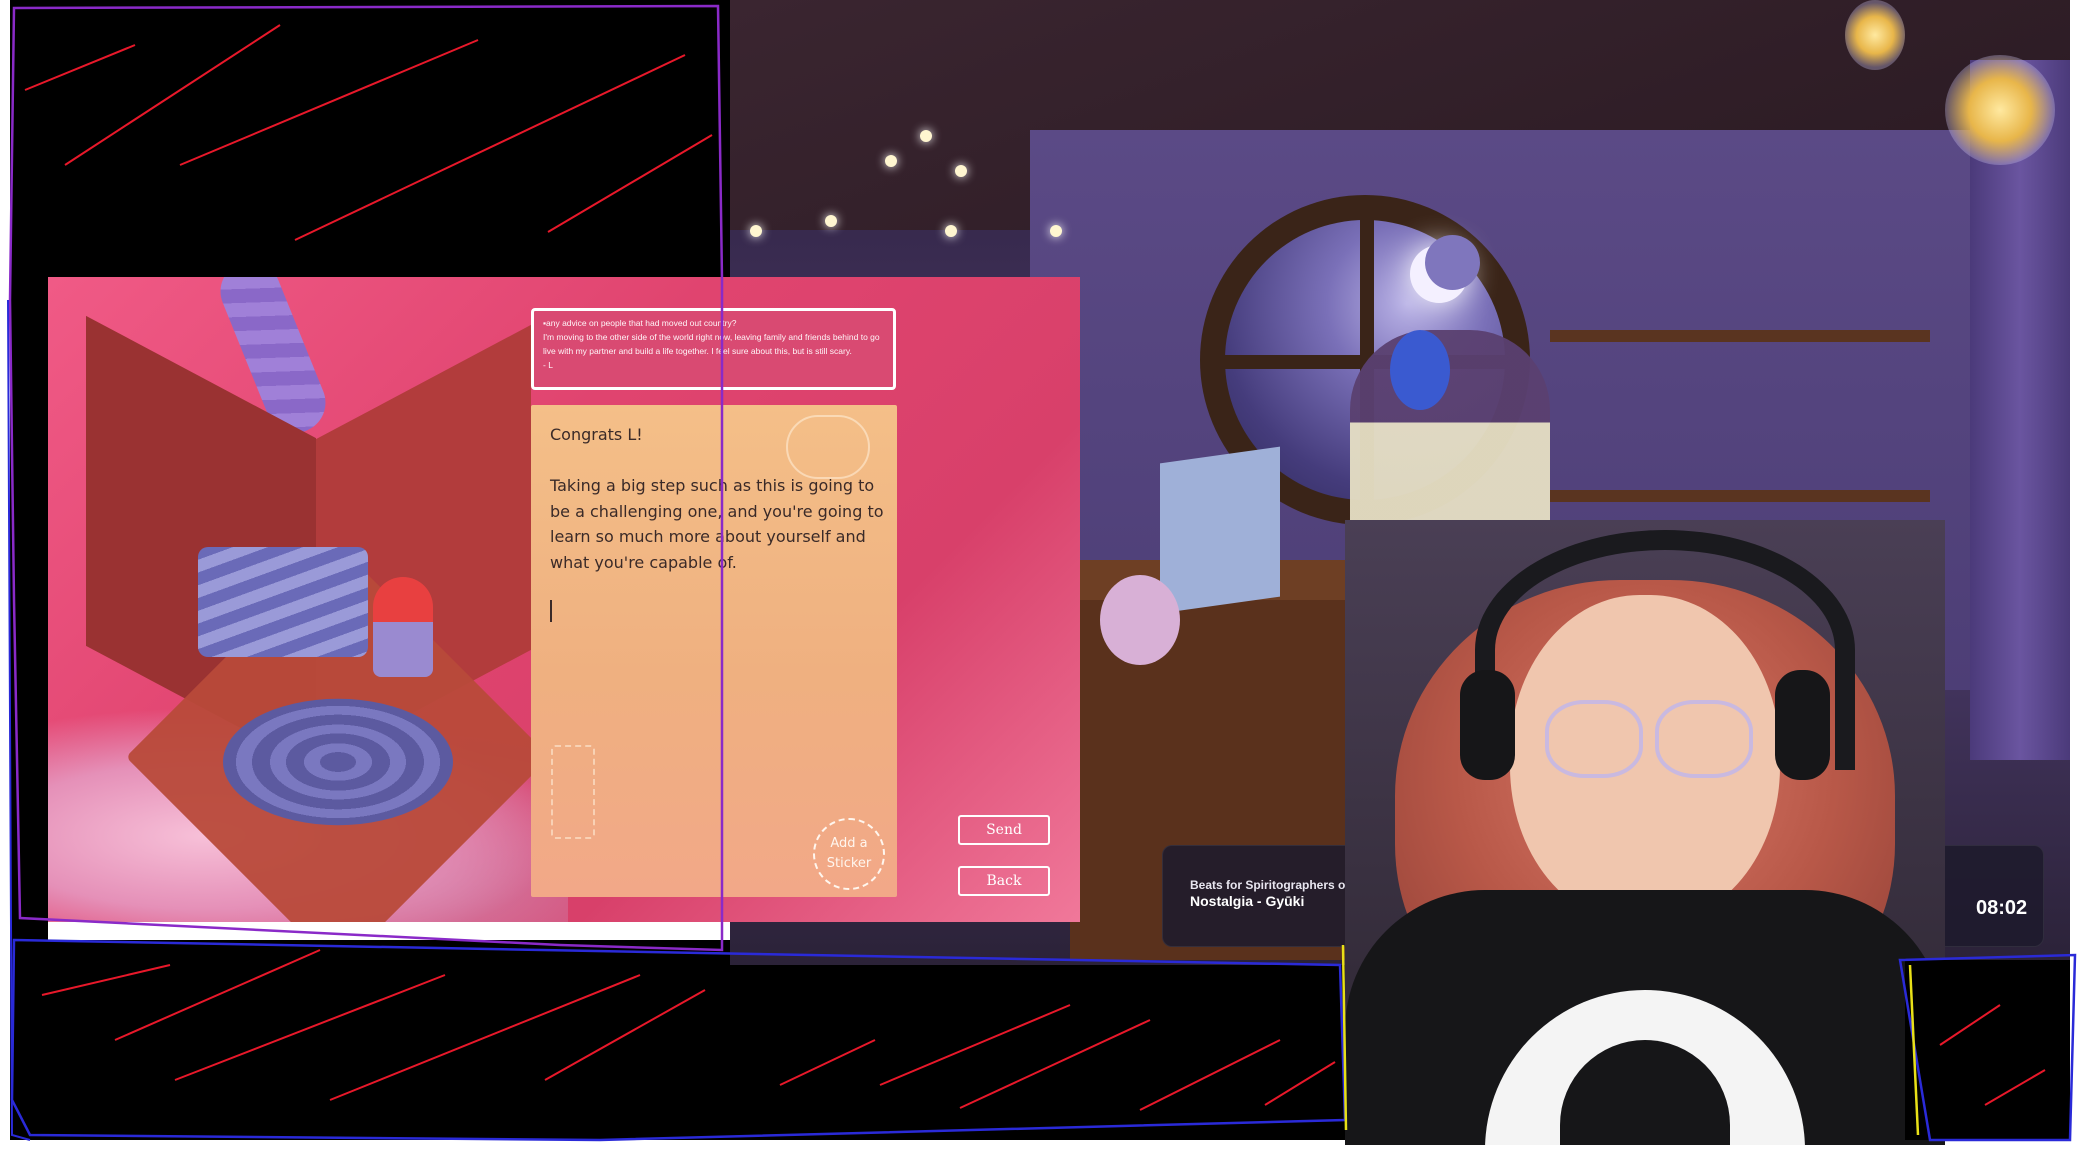 The width and height of the screenshot is (2083, 1155). Describe the element at coordinates (1004, 830) in the screenshot. I see `send-button: Send` at that location.